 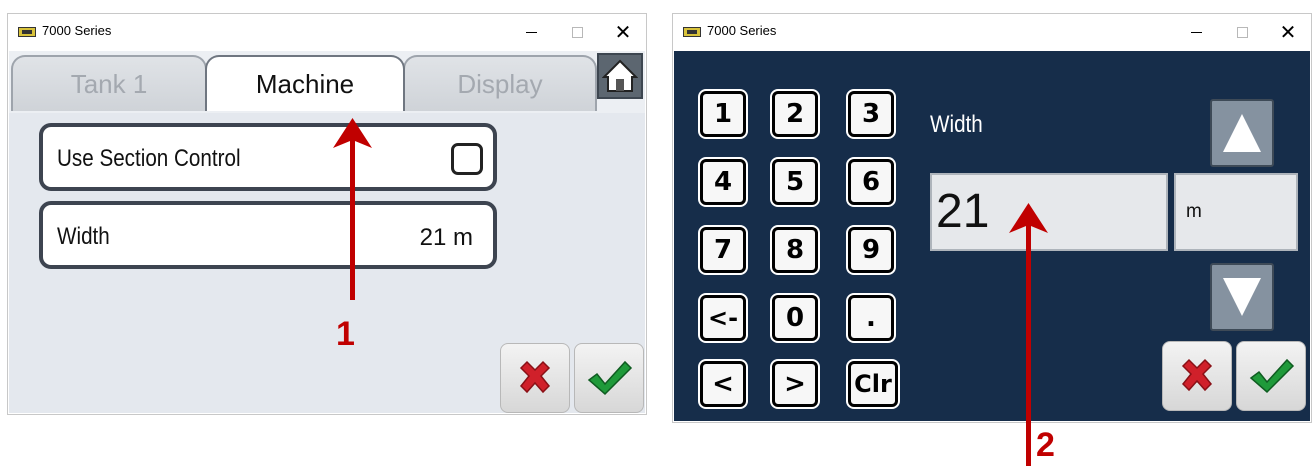 I want to click on tab-tank-1: Tank 1, so click(x=109, y=83).